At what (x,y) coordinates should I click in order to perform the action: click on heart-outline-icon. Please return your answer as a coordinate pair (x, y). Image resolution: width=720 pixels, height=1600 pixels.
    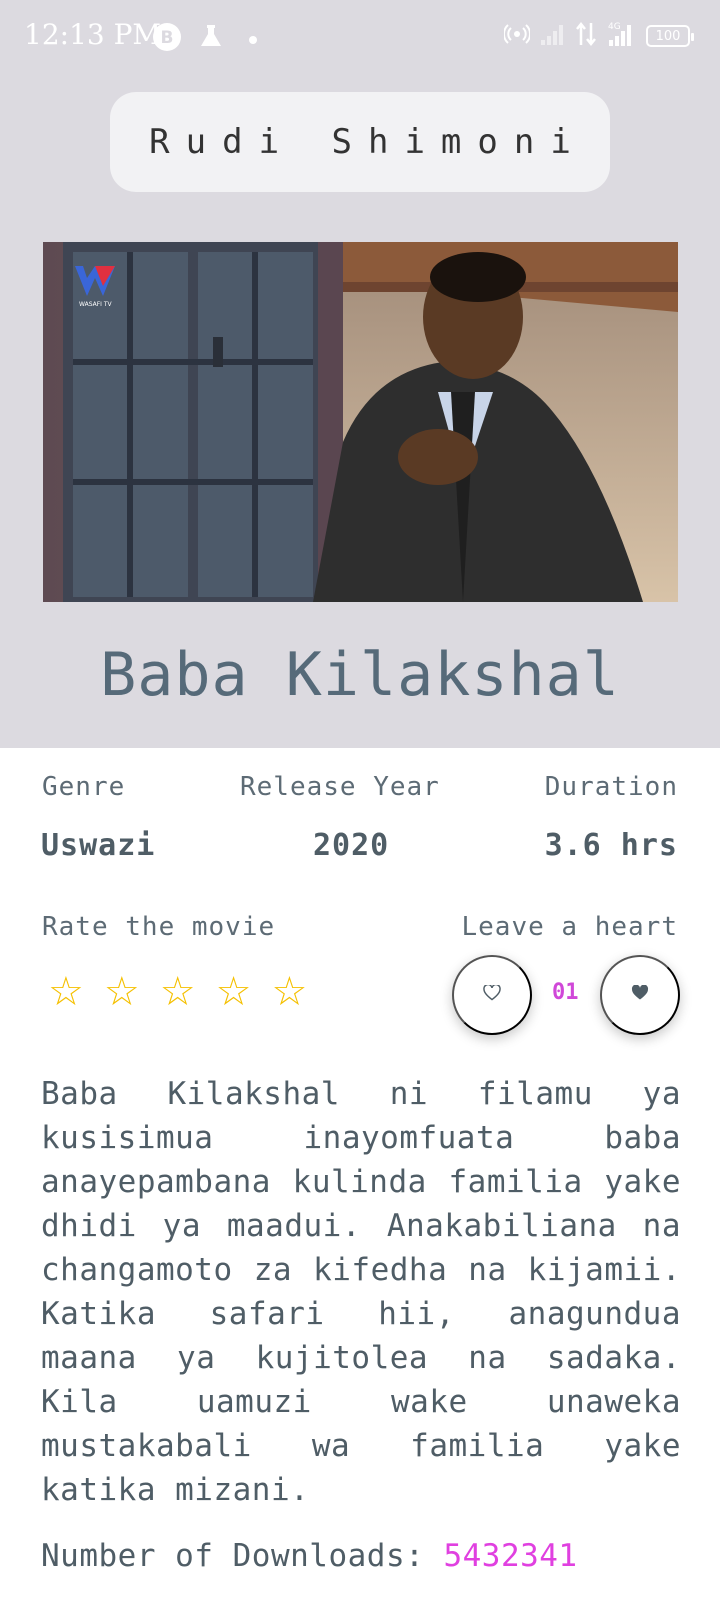
    Looking at the image, I should click on (492, 994).